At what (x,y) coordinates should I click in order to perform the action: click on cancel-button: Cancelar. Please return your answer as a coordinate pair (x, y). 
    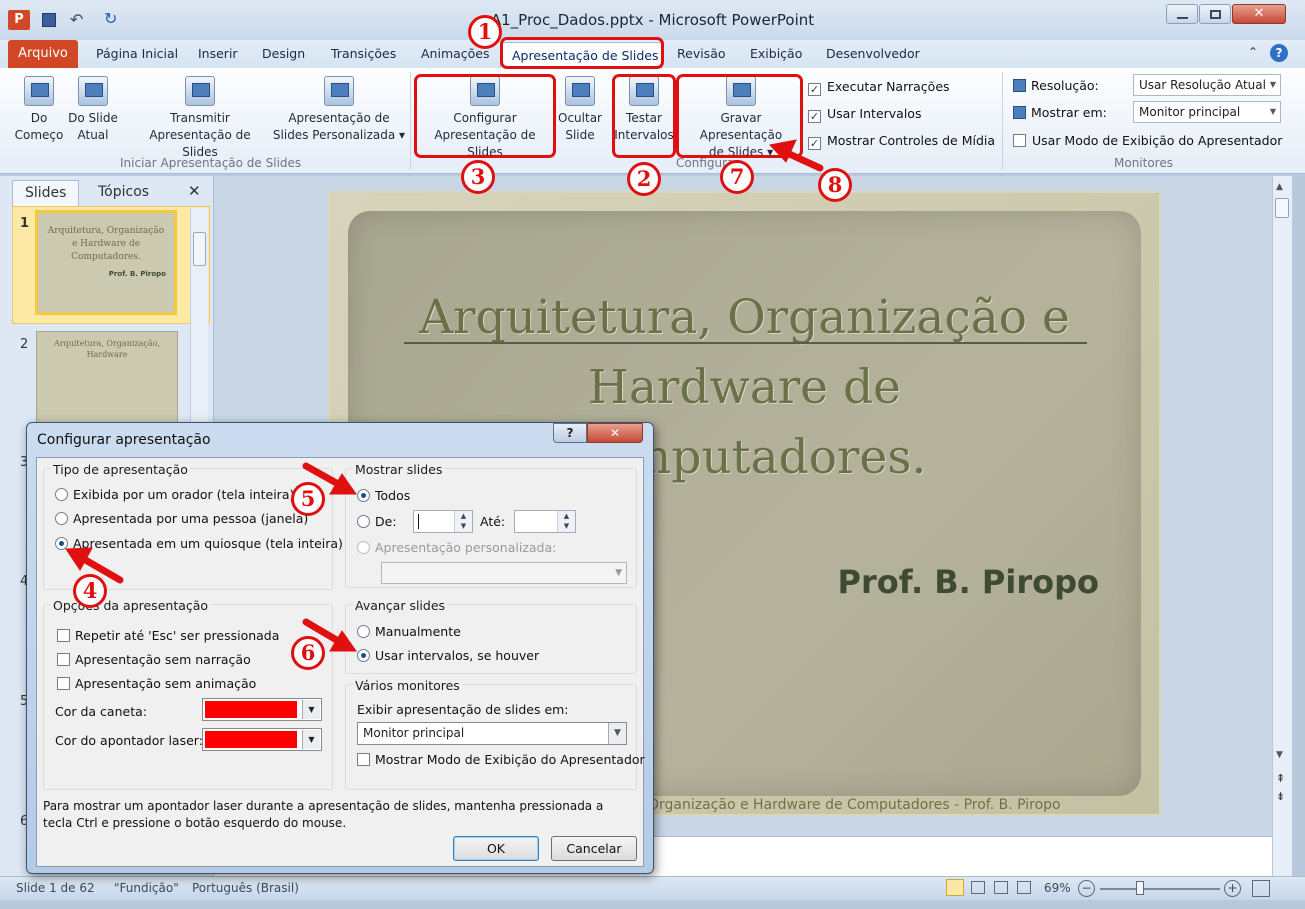
    Looking at the image, I should click on (594, 848).